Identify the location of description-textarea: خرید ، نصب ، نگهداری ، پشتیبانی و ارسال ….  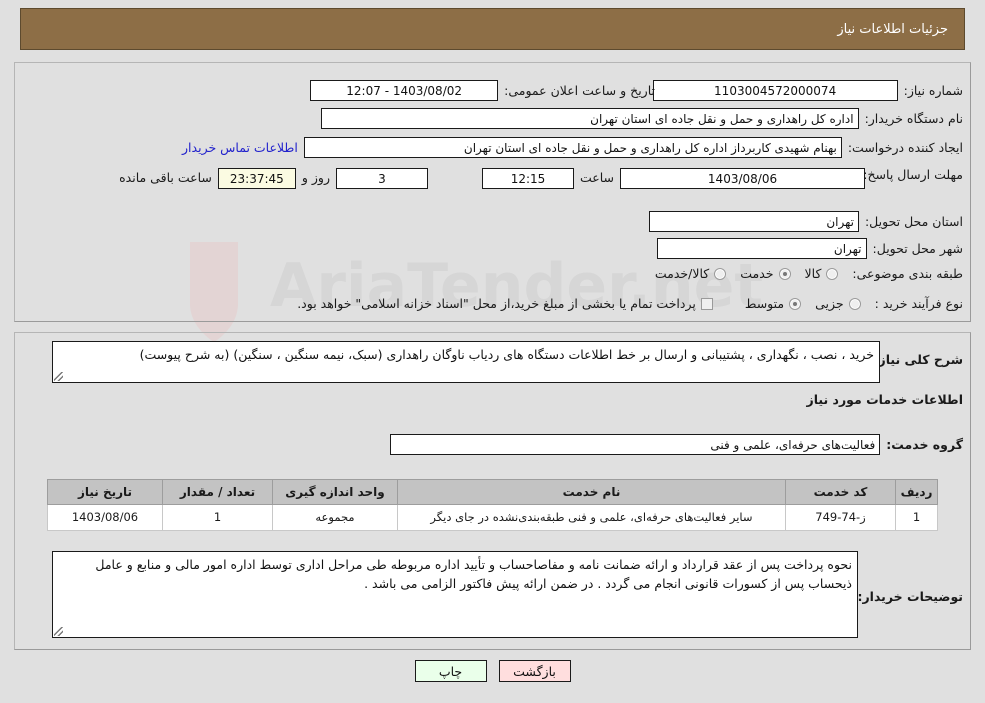
(466, 362).